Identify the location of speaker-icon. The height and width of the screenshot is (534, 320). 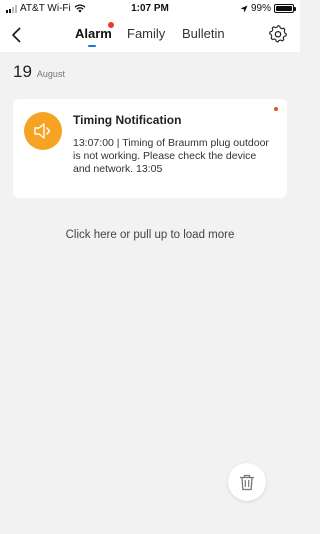
(42, 131).